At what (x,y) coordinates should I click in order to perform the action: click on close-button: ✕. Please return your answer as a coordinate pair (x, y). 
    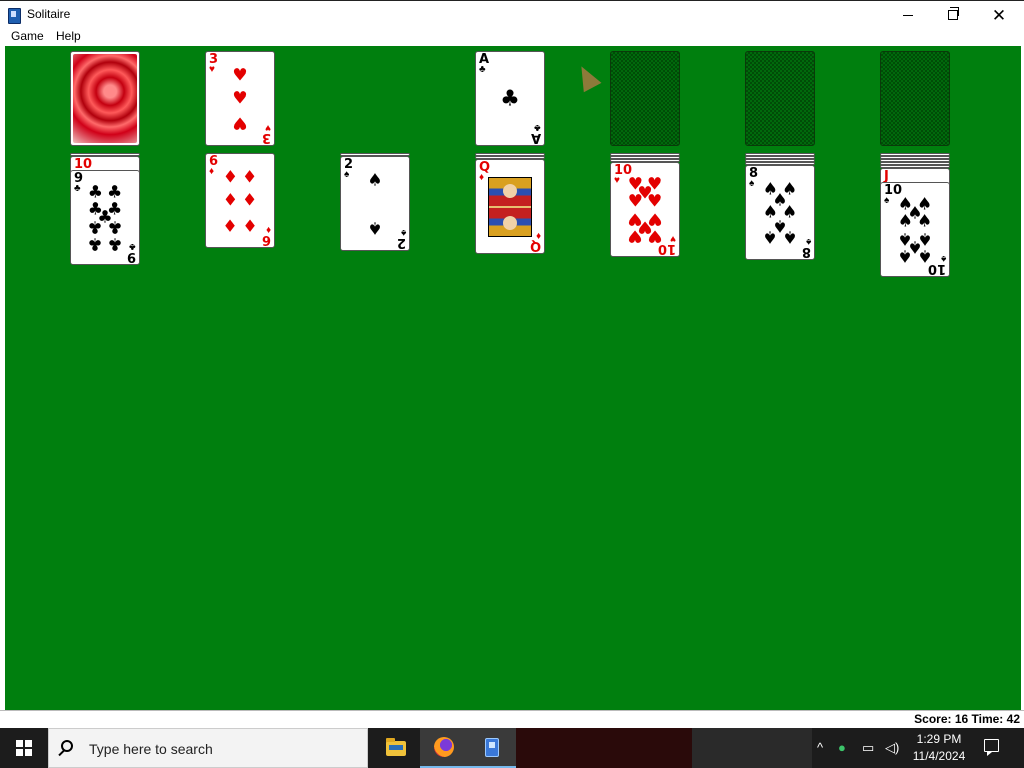
    Looking at the image, I should click on (999, 15).